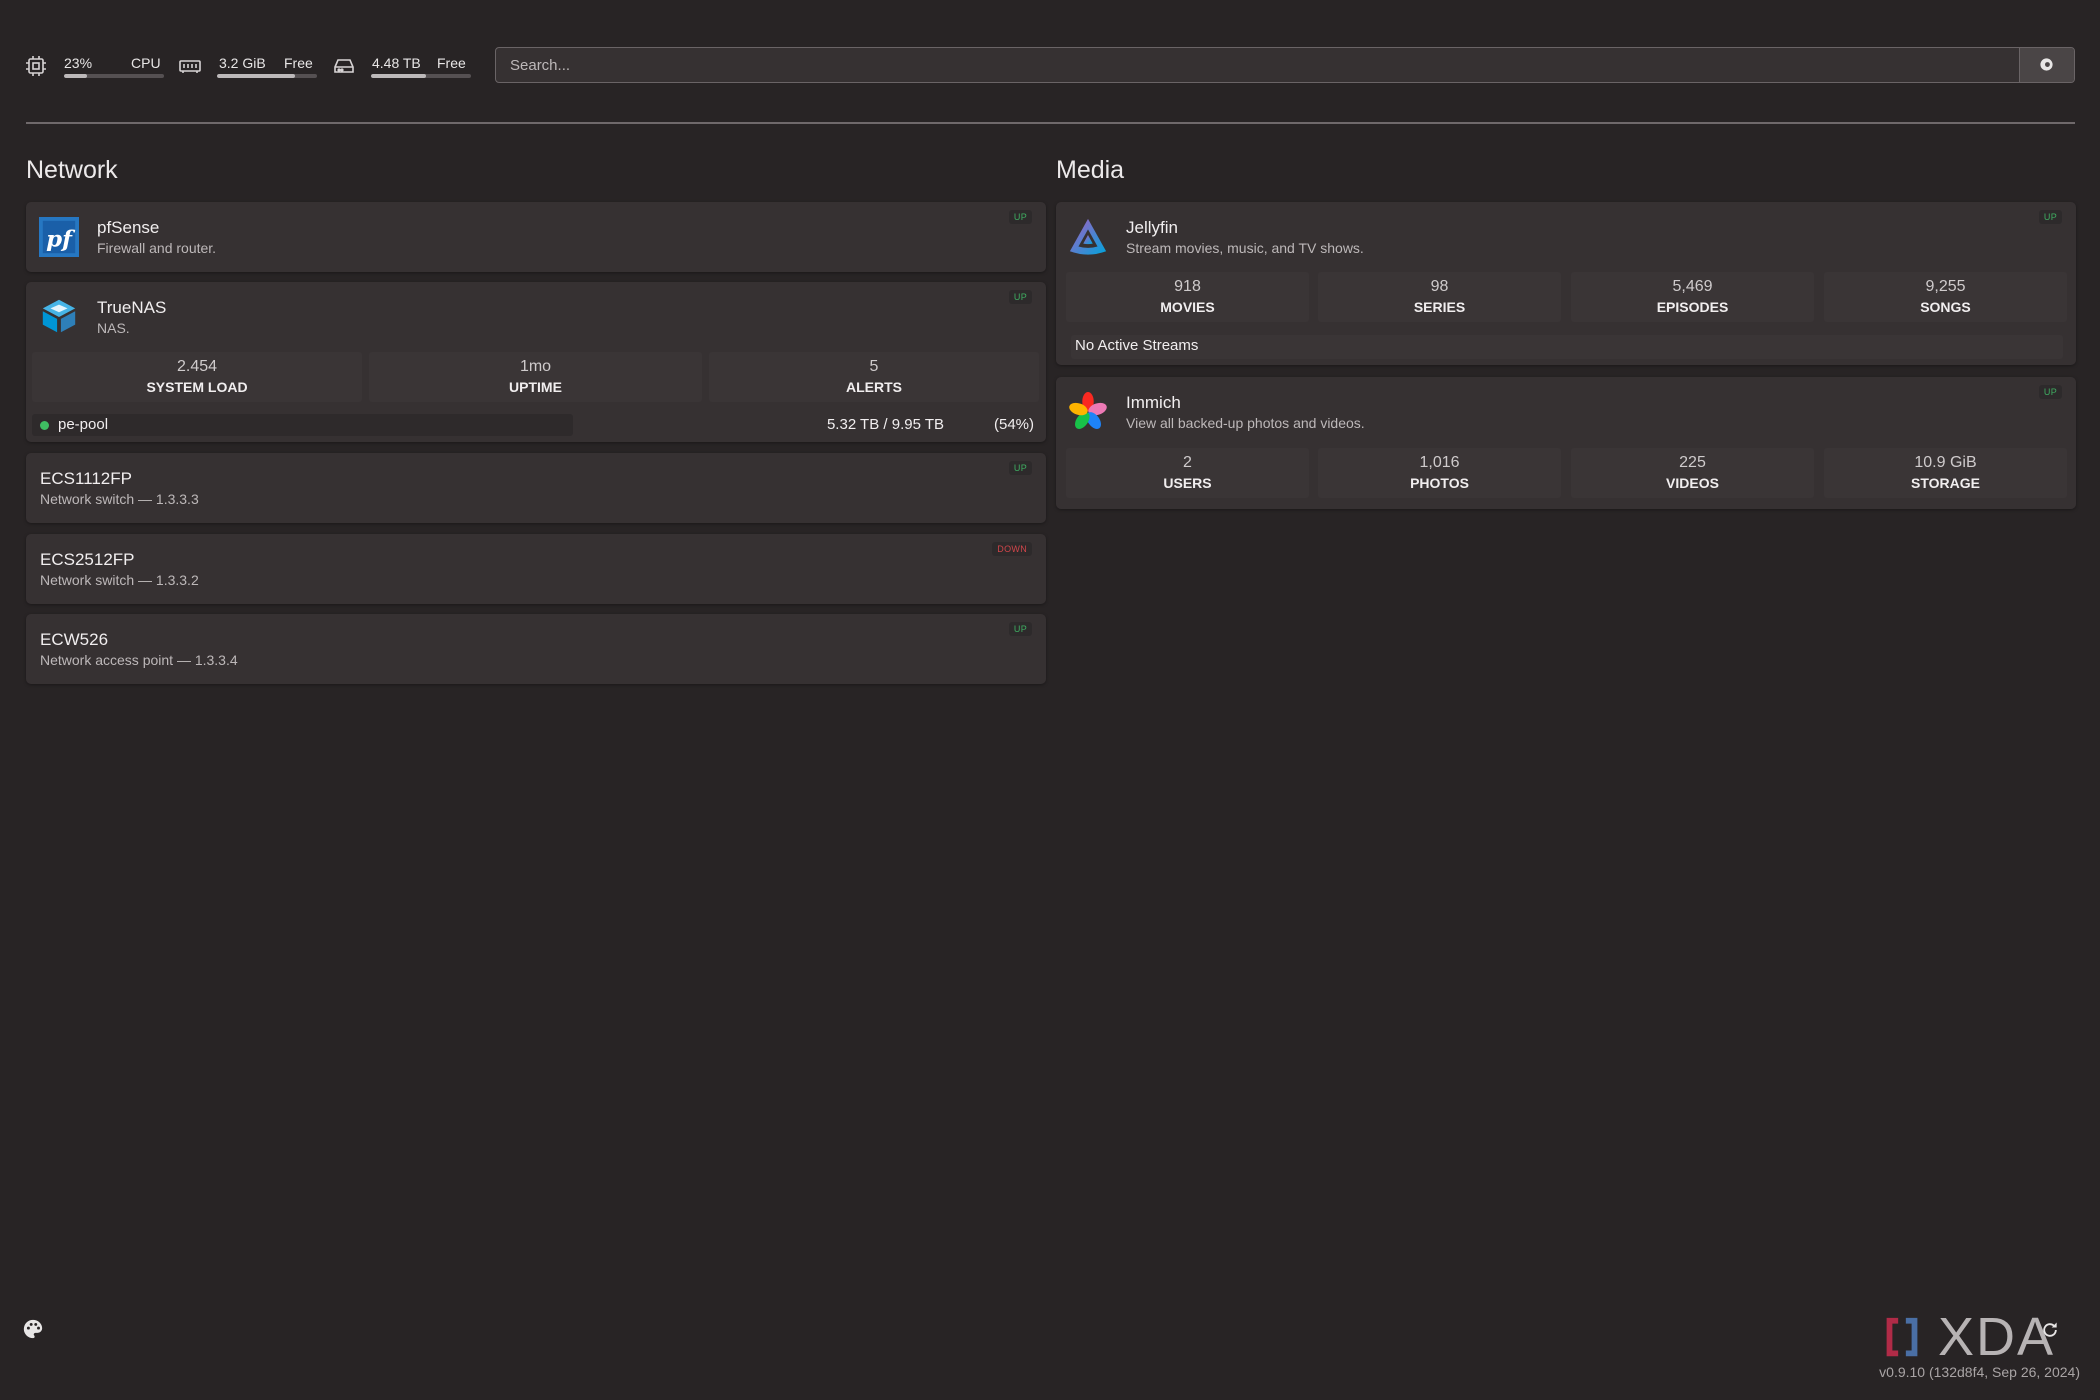 The height and width of the screenshot is (1400, 2100). I want to click on disk-label: Free, so click(451, 63).